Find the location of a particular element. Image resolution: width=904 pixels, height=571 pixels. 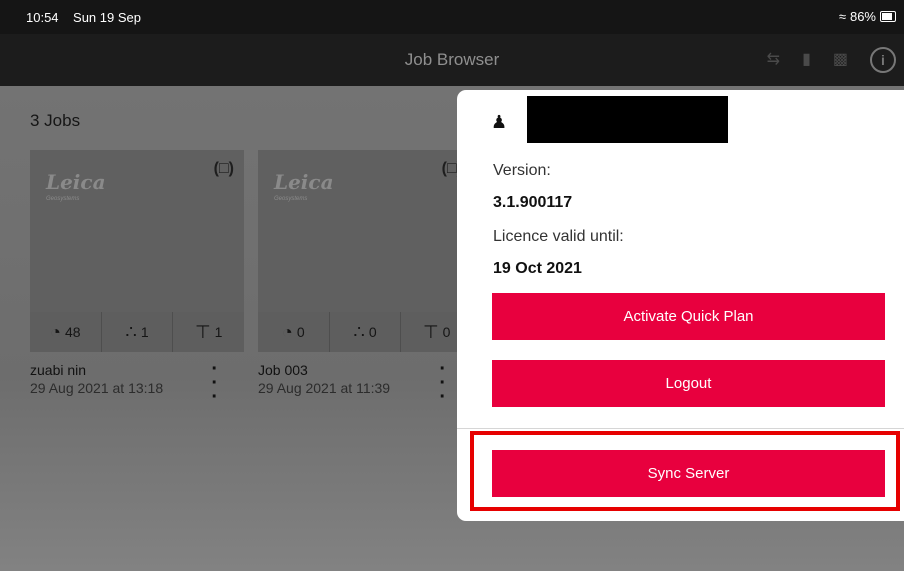

activate-quick-plan-button: Activate Quick Plan is located at coordinates (688, 316).